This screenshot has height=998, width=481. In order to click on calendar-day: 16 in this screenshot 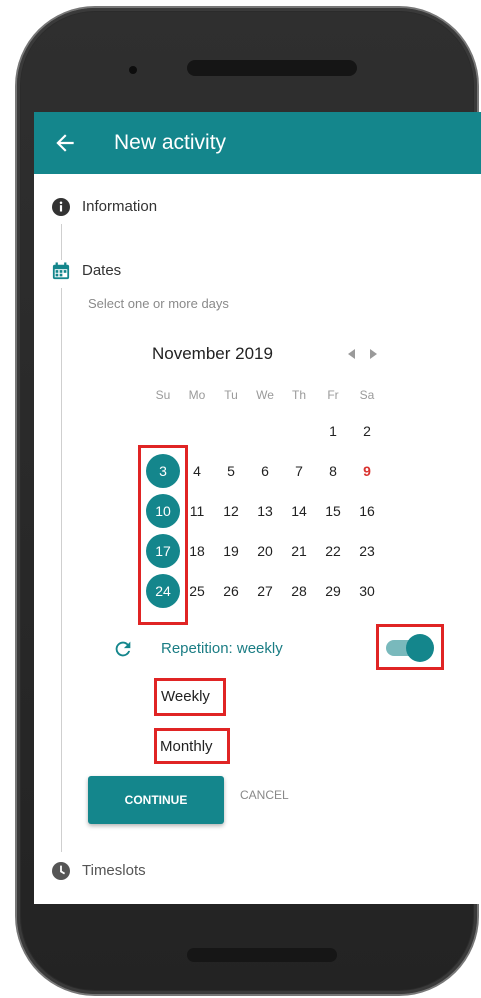, I will do `click(367, 511)`.